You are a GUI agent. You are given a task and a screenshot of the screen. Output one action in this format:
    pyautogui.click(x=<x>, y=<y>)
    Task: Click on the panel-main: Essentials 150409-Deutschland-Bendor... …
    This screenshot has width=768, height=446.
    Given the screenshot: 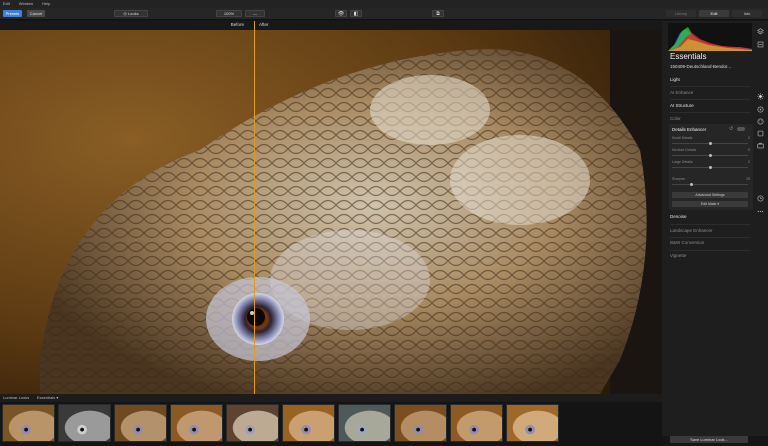 What is the action you would take?
    pyautogui.click(x=709, y=228)
    